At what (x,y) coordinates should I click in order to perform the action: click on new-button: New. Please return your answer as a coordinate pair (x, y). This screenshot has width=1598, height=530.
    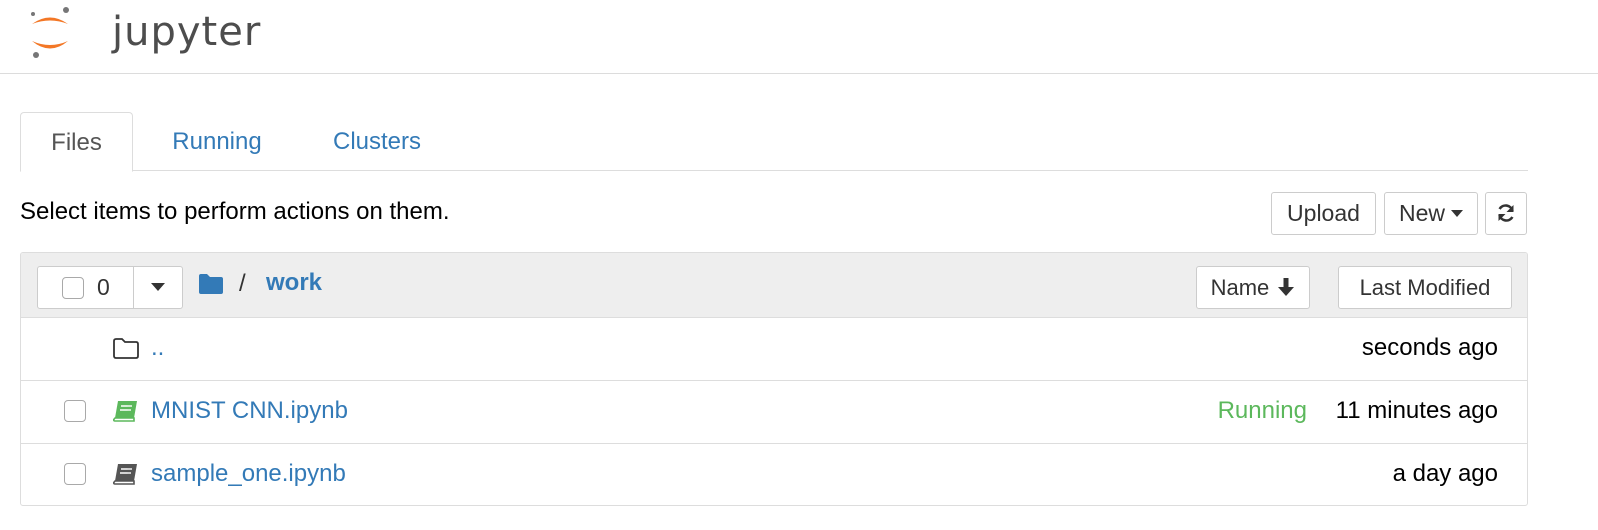
    Looking at the image, I should click on (1431, 213).